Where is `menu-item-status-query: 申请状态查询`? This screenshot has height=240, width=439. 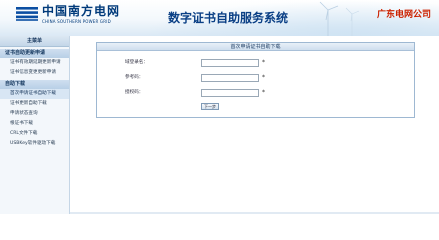 menu-item-status-query: 申请状态查询 is located at coordinates (34, 114).